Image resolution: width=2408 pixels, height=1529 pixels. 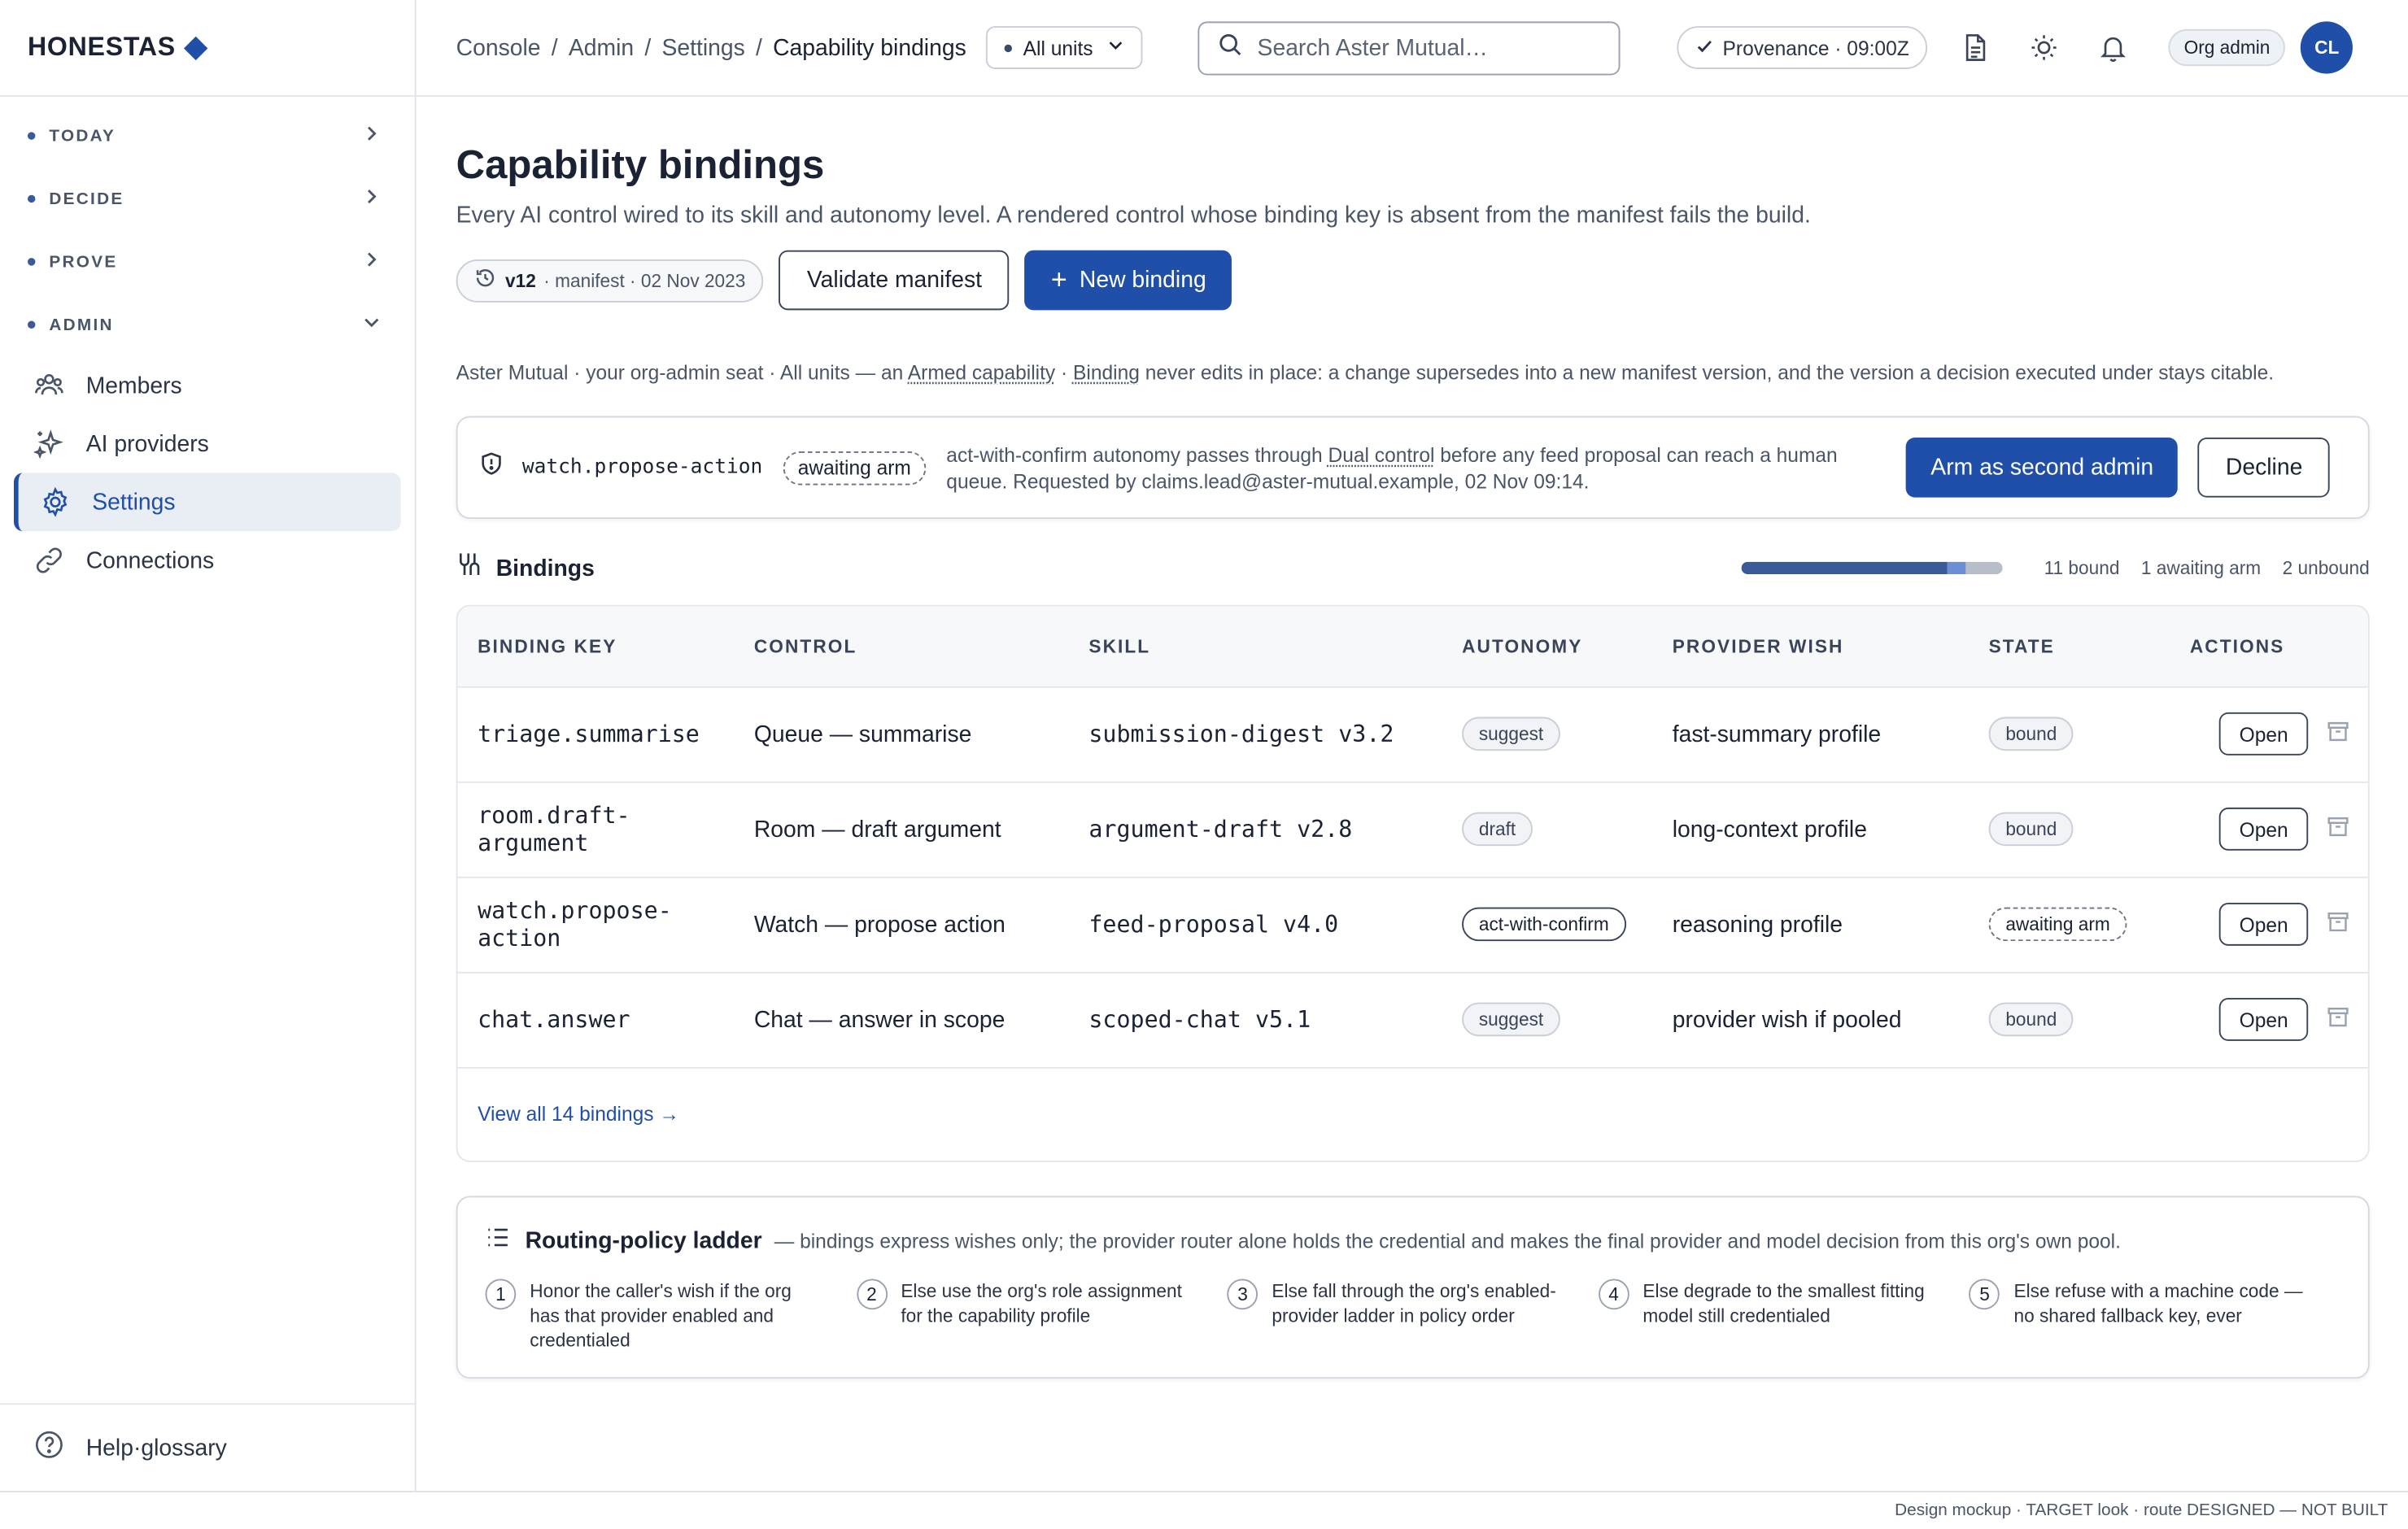 What do you see at coordinates (901, 734) in the screenshot?
I see `control-cell: Queue — summarise` at bounding box center [901, 734].